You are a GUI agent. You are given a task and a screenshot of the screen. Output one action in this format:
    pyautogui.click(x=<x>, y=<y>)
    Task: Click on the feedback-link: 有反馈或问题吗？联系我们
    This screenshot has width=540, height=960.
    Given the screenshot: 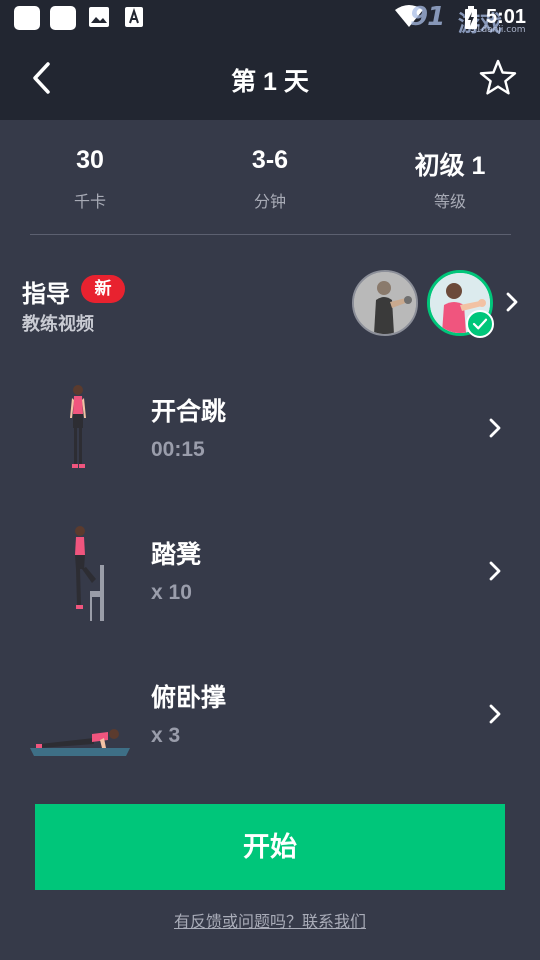 What is the action you would take?
    pyautogui.click(x=270, y=920)
    